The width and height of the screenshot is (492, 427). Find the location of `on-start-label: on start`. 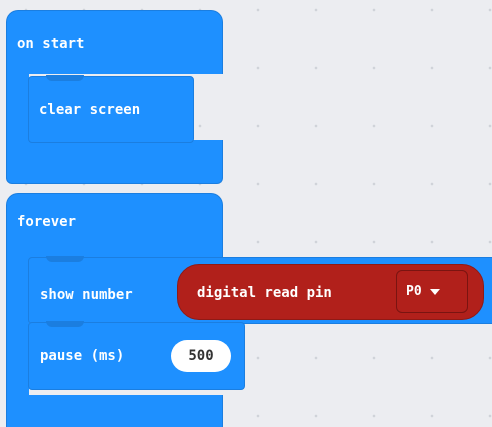

on-start-label: on start is located at coordinates (51, 44).